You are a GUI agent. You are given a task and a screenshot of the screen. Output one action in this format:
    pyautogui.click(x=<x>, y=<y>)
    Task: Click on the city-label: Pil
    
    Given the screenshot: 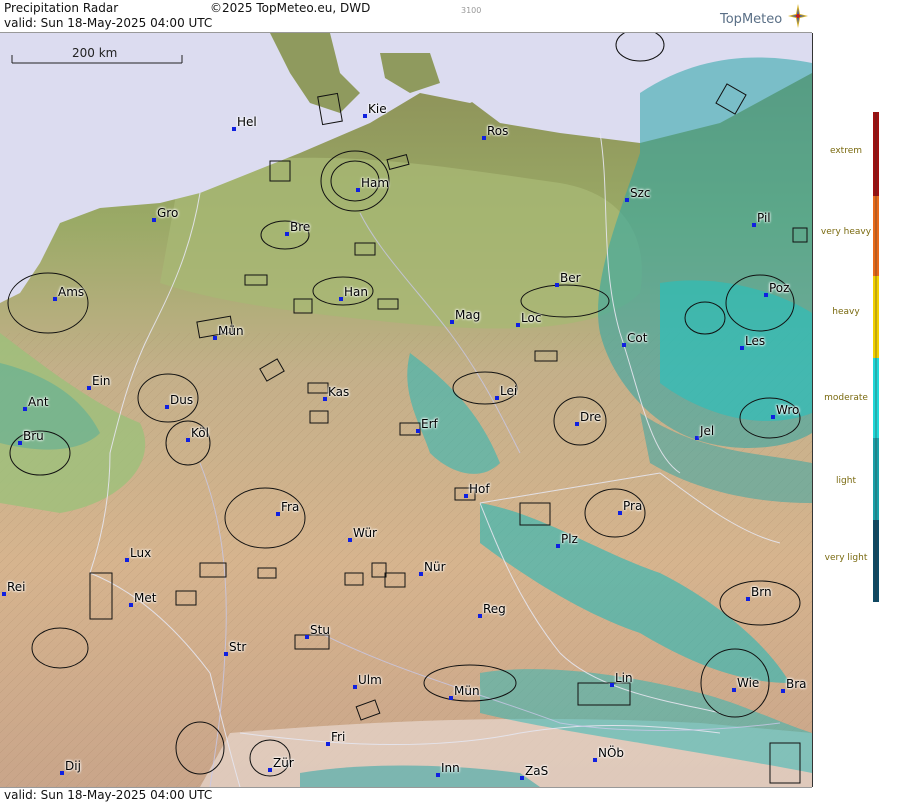 What is the action you would take?
    pyautogui.click(x=764, y=218)
    